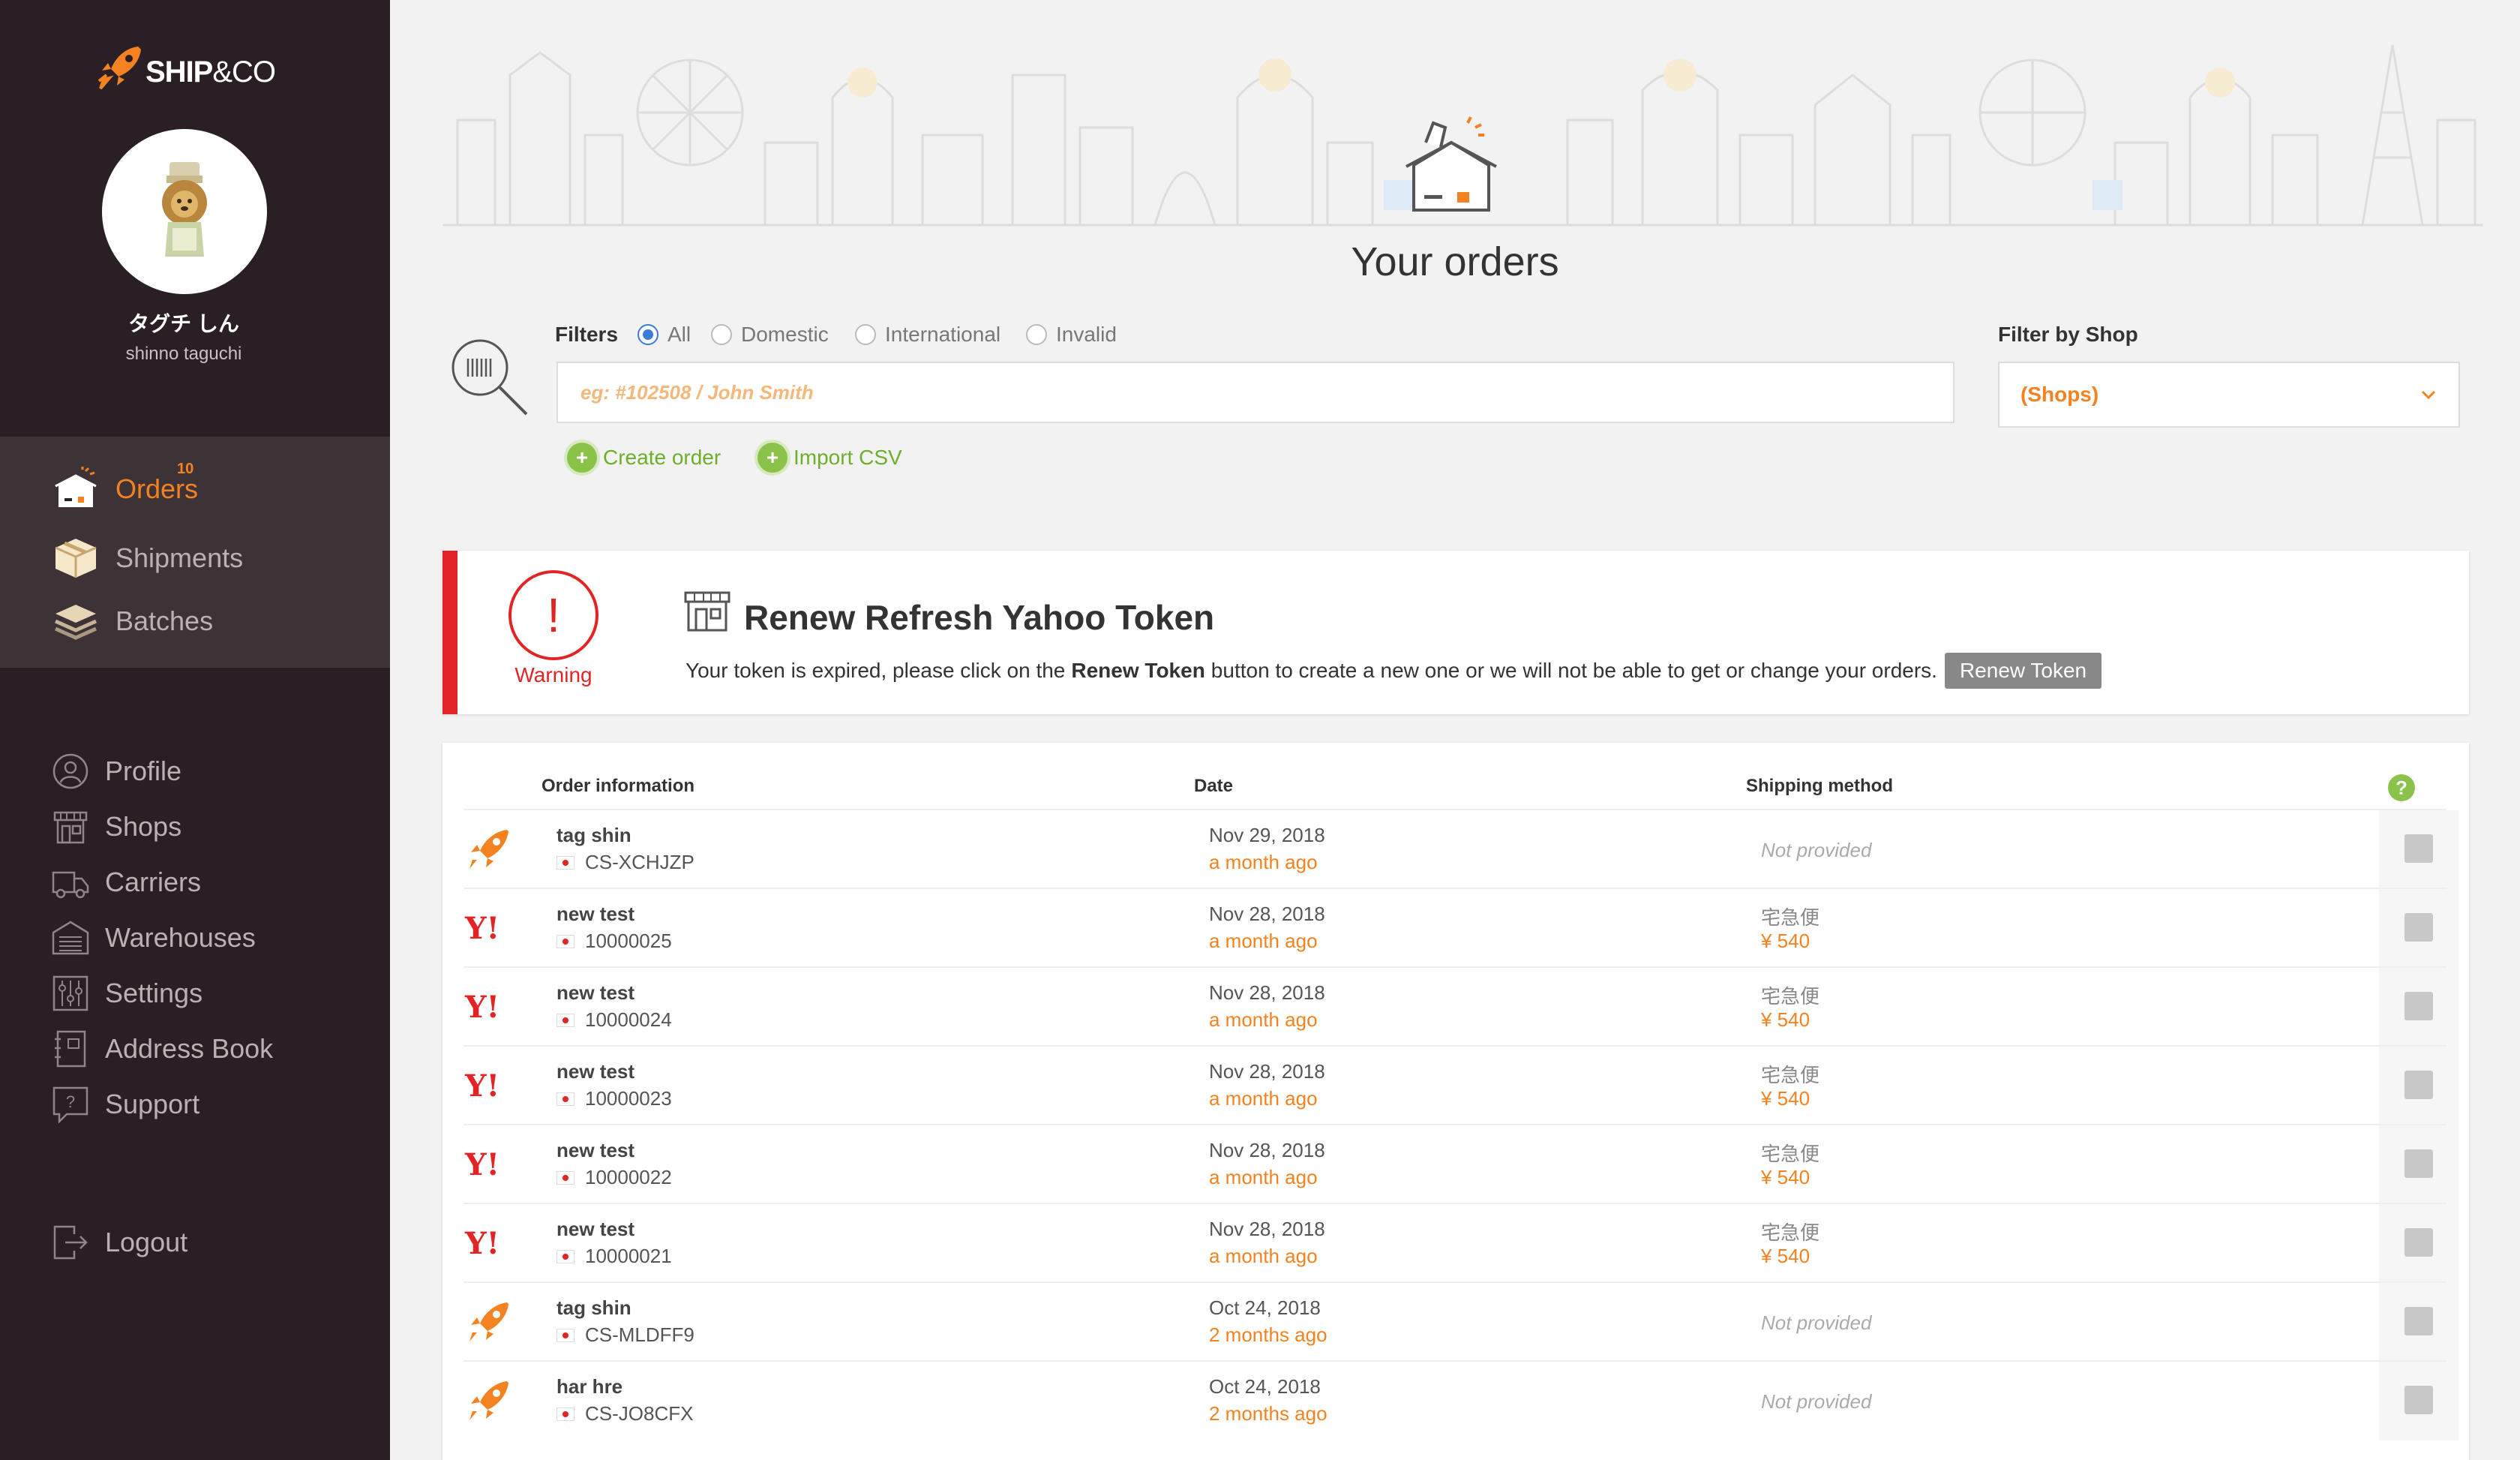 This screenshot has height=1460, width=2520. I want to click on help-icon: ?, so click(2401, 787).